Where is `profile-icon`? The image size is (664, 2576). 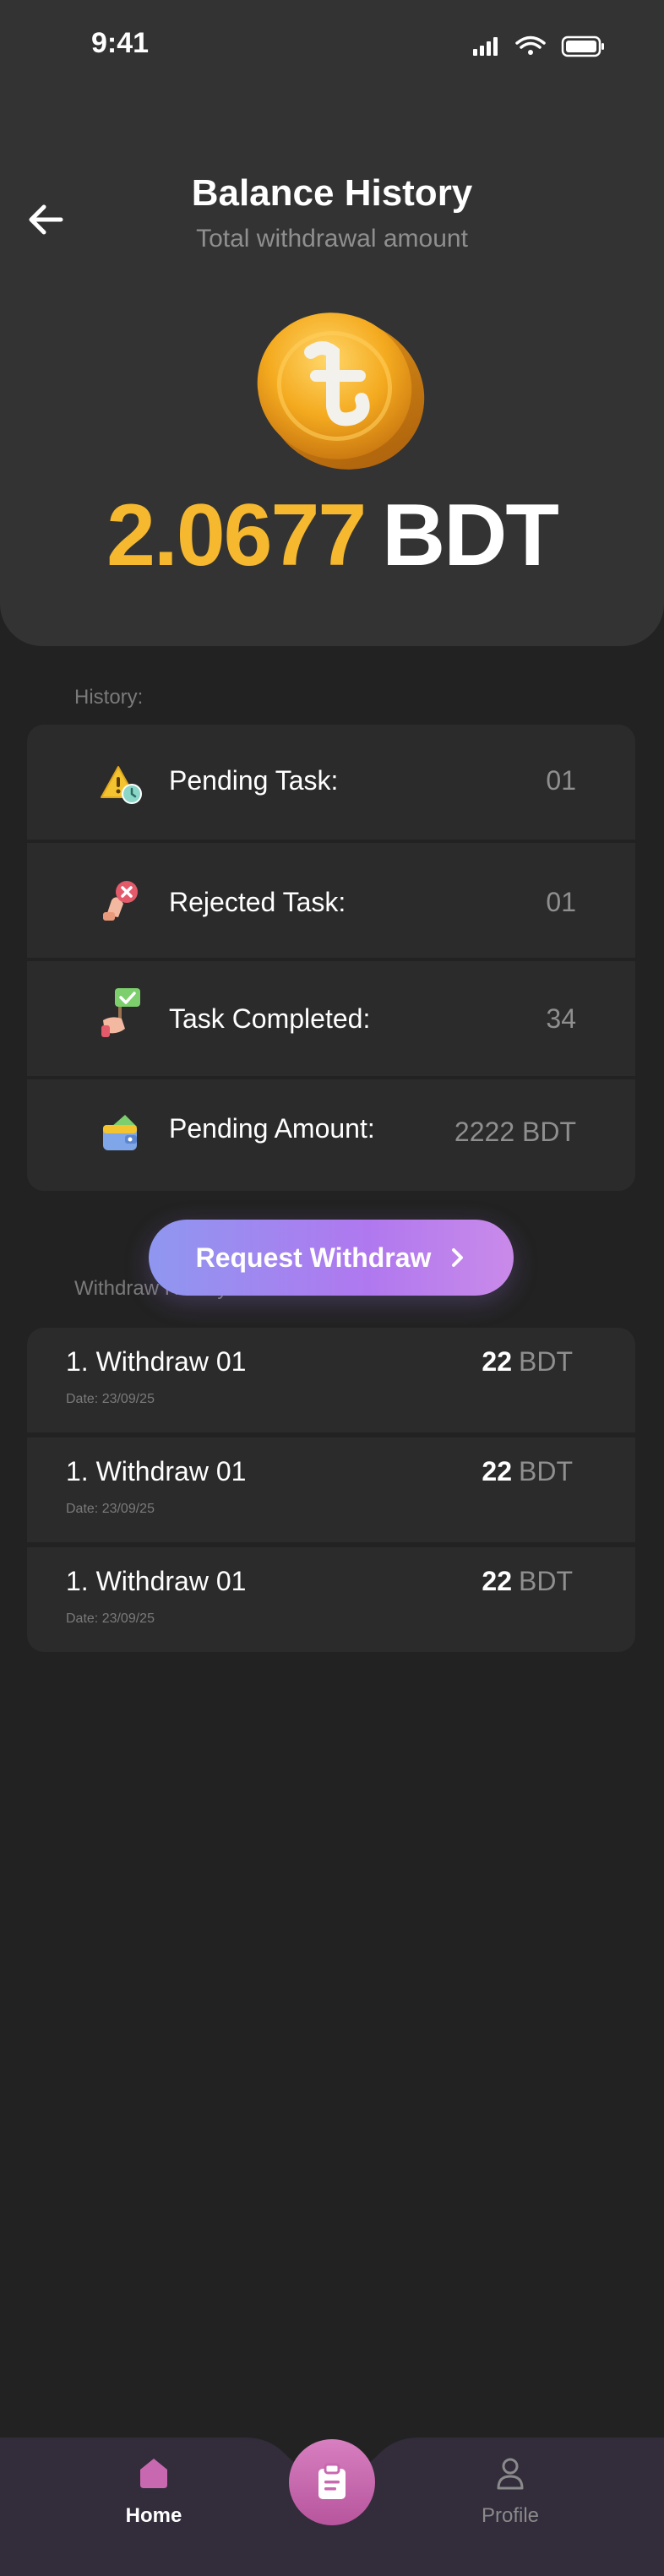 profile-icon is located at coordinates (511, 2474).